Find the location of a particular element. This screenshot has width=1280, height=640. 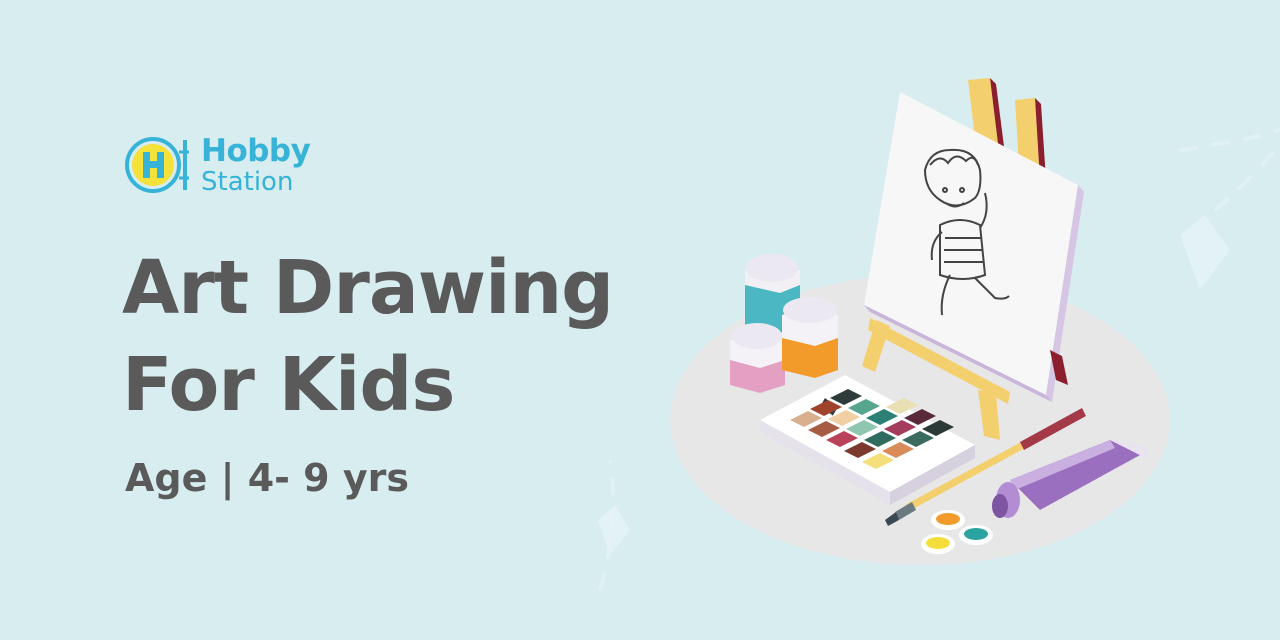

paint-jars-icon is located at coordinates (784, 323).